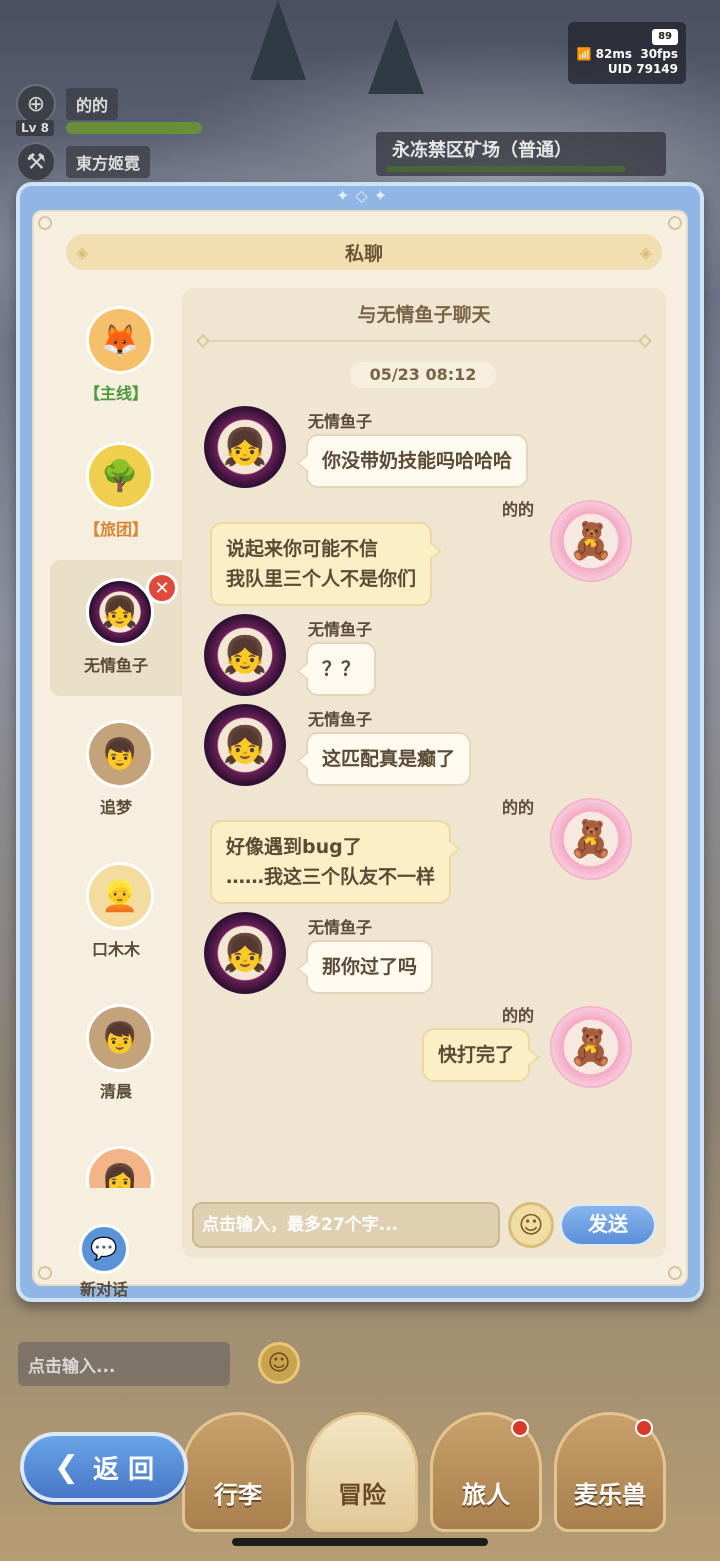  What do you see at coordinates (162, 588) in the screenshot?
I see `close-icon: ✕` at bounding box center [162, 588].